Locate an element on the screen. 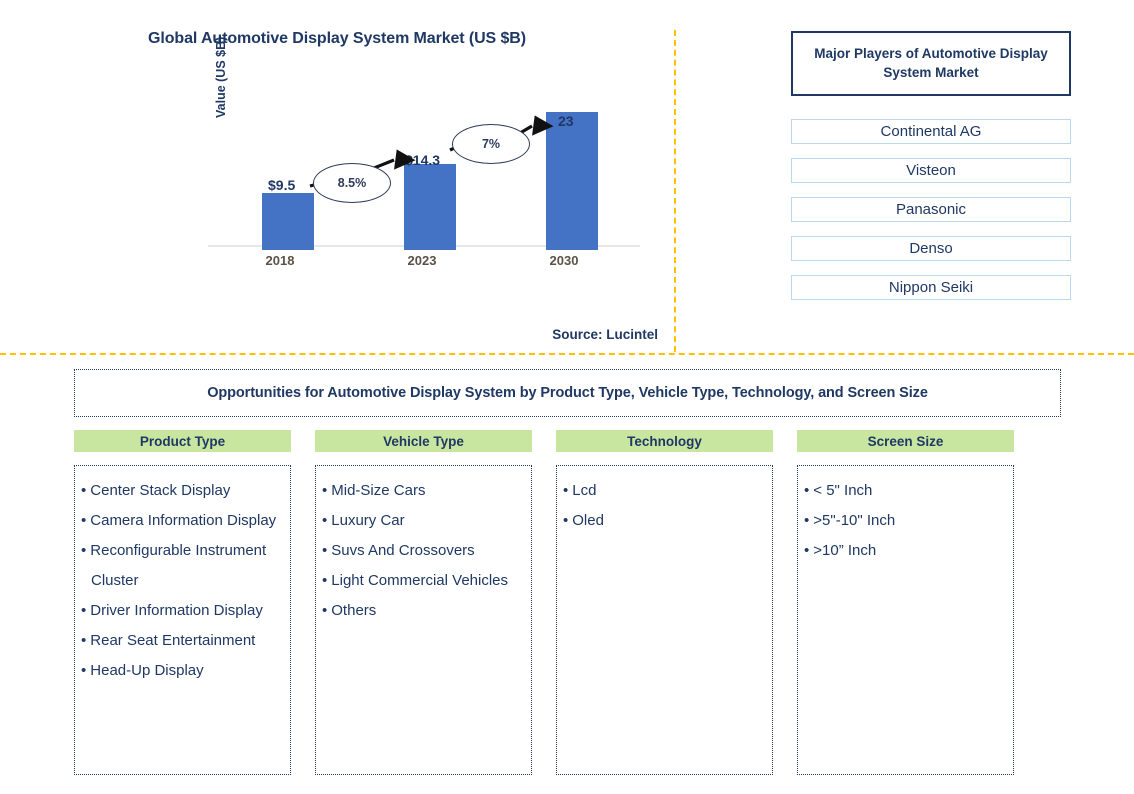 The image size is (1134, 794). list-item: • Head-Up Display is located at coordinates (182, 671).